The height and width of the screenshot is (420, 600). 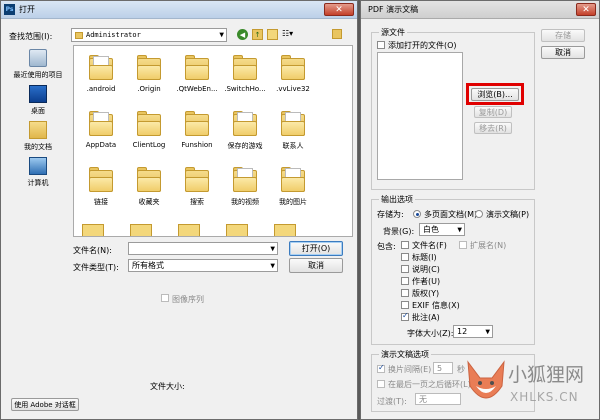 What do you see at coordinates (563, 52) in the screenshot?
I see `pdf-cancel-button: 取消` at bounding box center [563, 52].